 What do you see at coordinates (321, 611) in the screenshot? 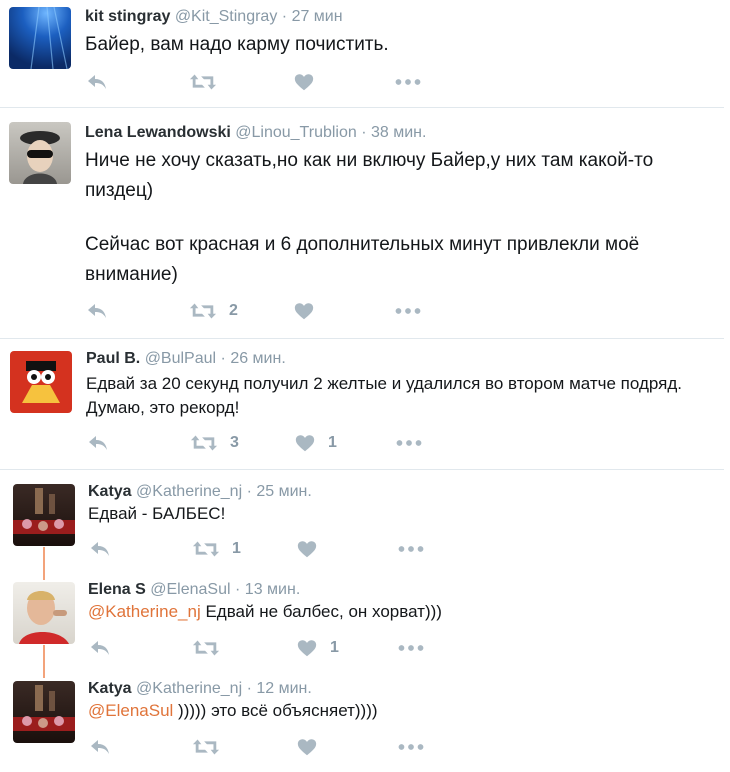
I see `text-body: Едвай не балбес, он хорват)))` at bounding box center [321, 611].